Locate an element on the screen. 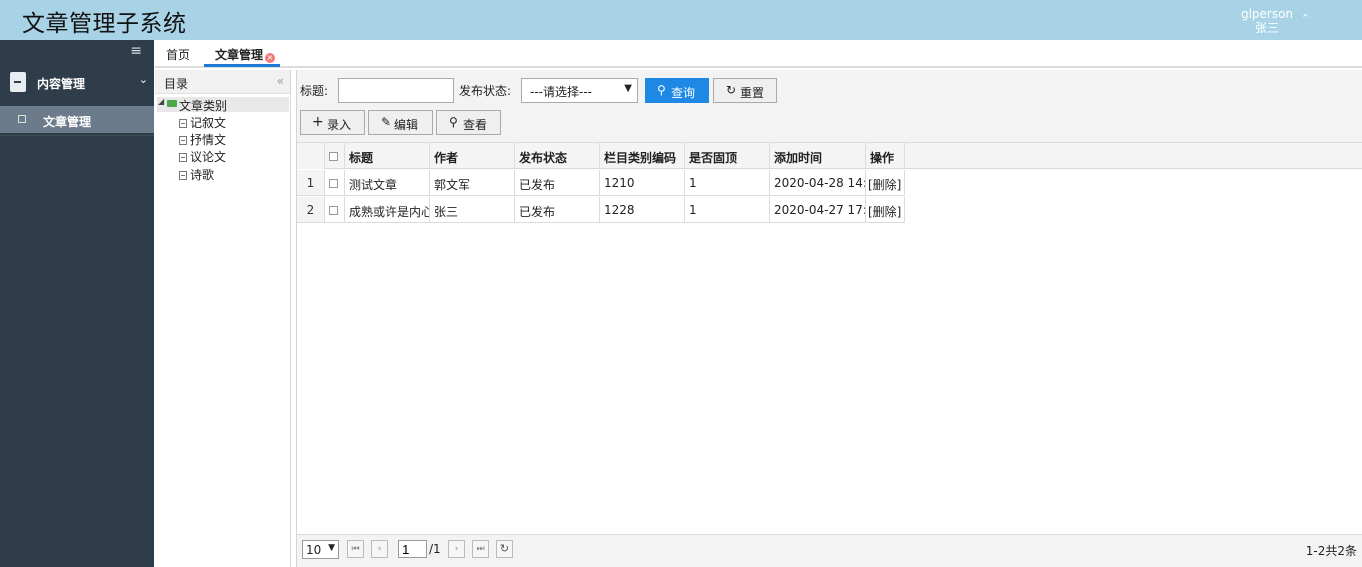 The height and width of the screenshot is (567, 1362). column-header: 是否固顶 is located at coordinates (727, 156).